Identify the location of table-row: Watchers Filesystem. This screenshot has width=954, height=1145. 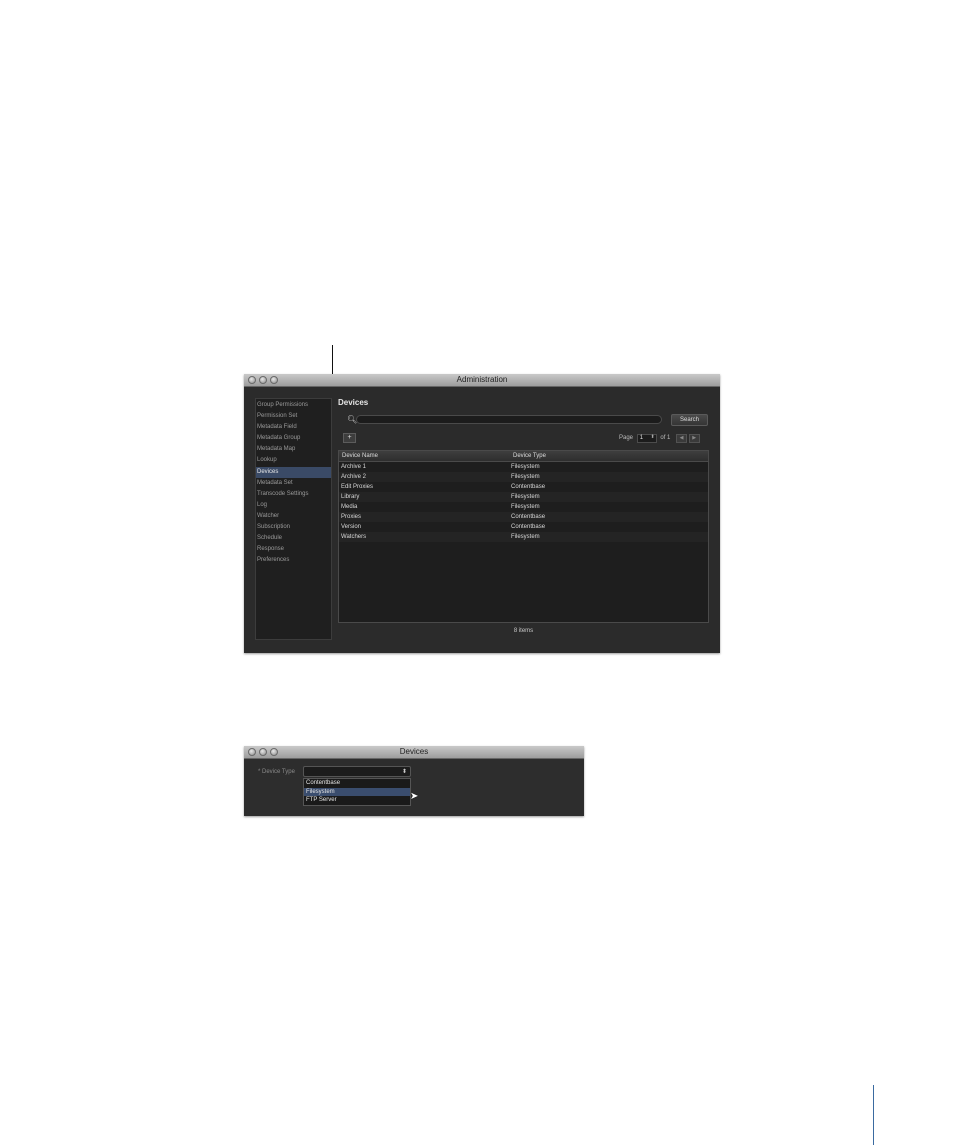
(523, 537).